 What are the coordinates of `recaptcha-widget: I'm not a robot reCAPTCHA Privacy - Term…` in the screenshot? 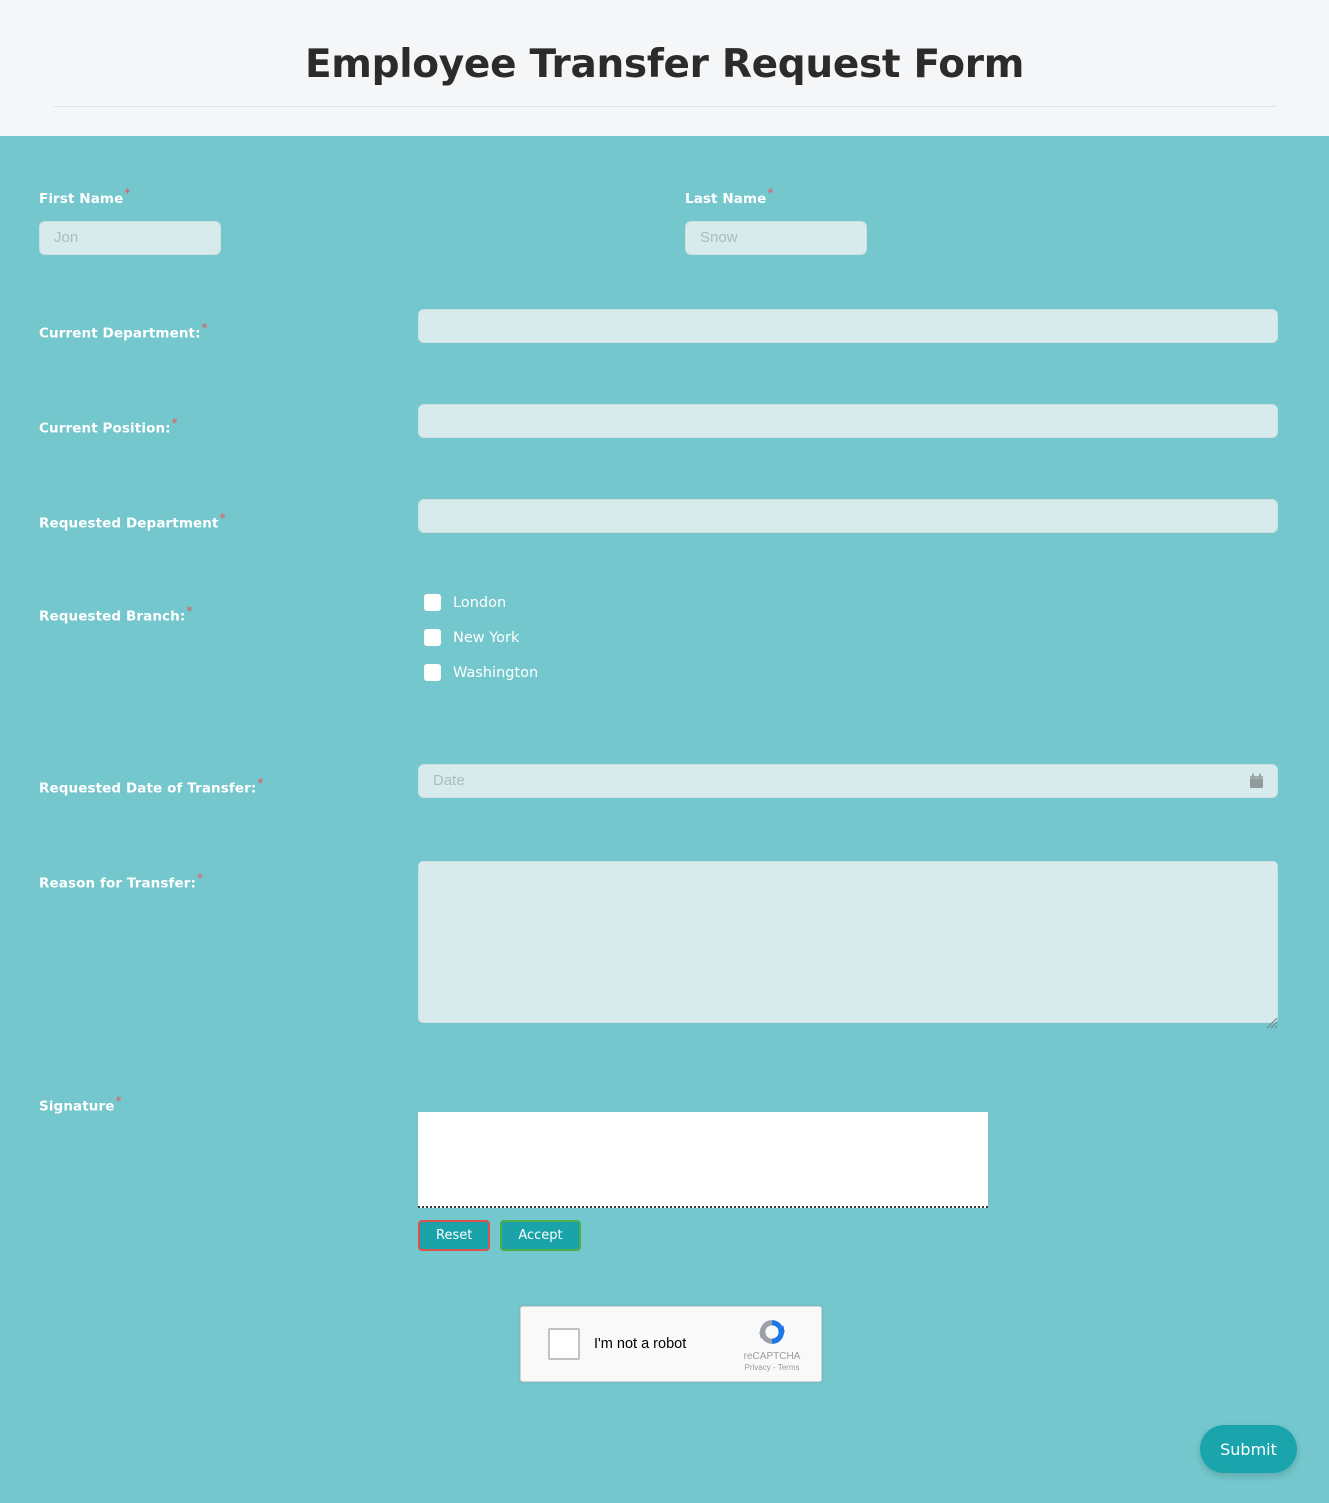 It's located at (671, 1344).